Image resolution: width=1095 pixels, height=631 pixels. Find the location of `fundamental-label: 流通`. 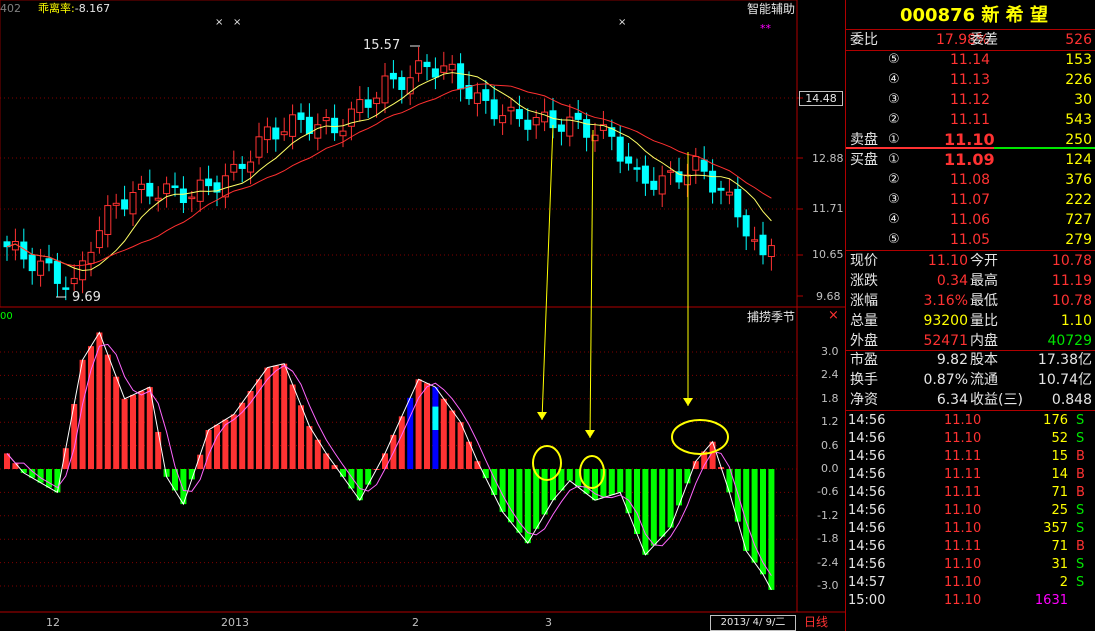

fundamental-label: 流通 is located at coordinates (984, 380).